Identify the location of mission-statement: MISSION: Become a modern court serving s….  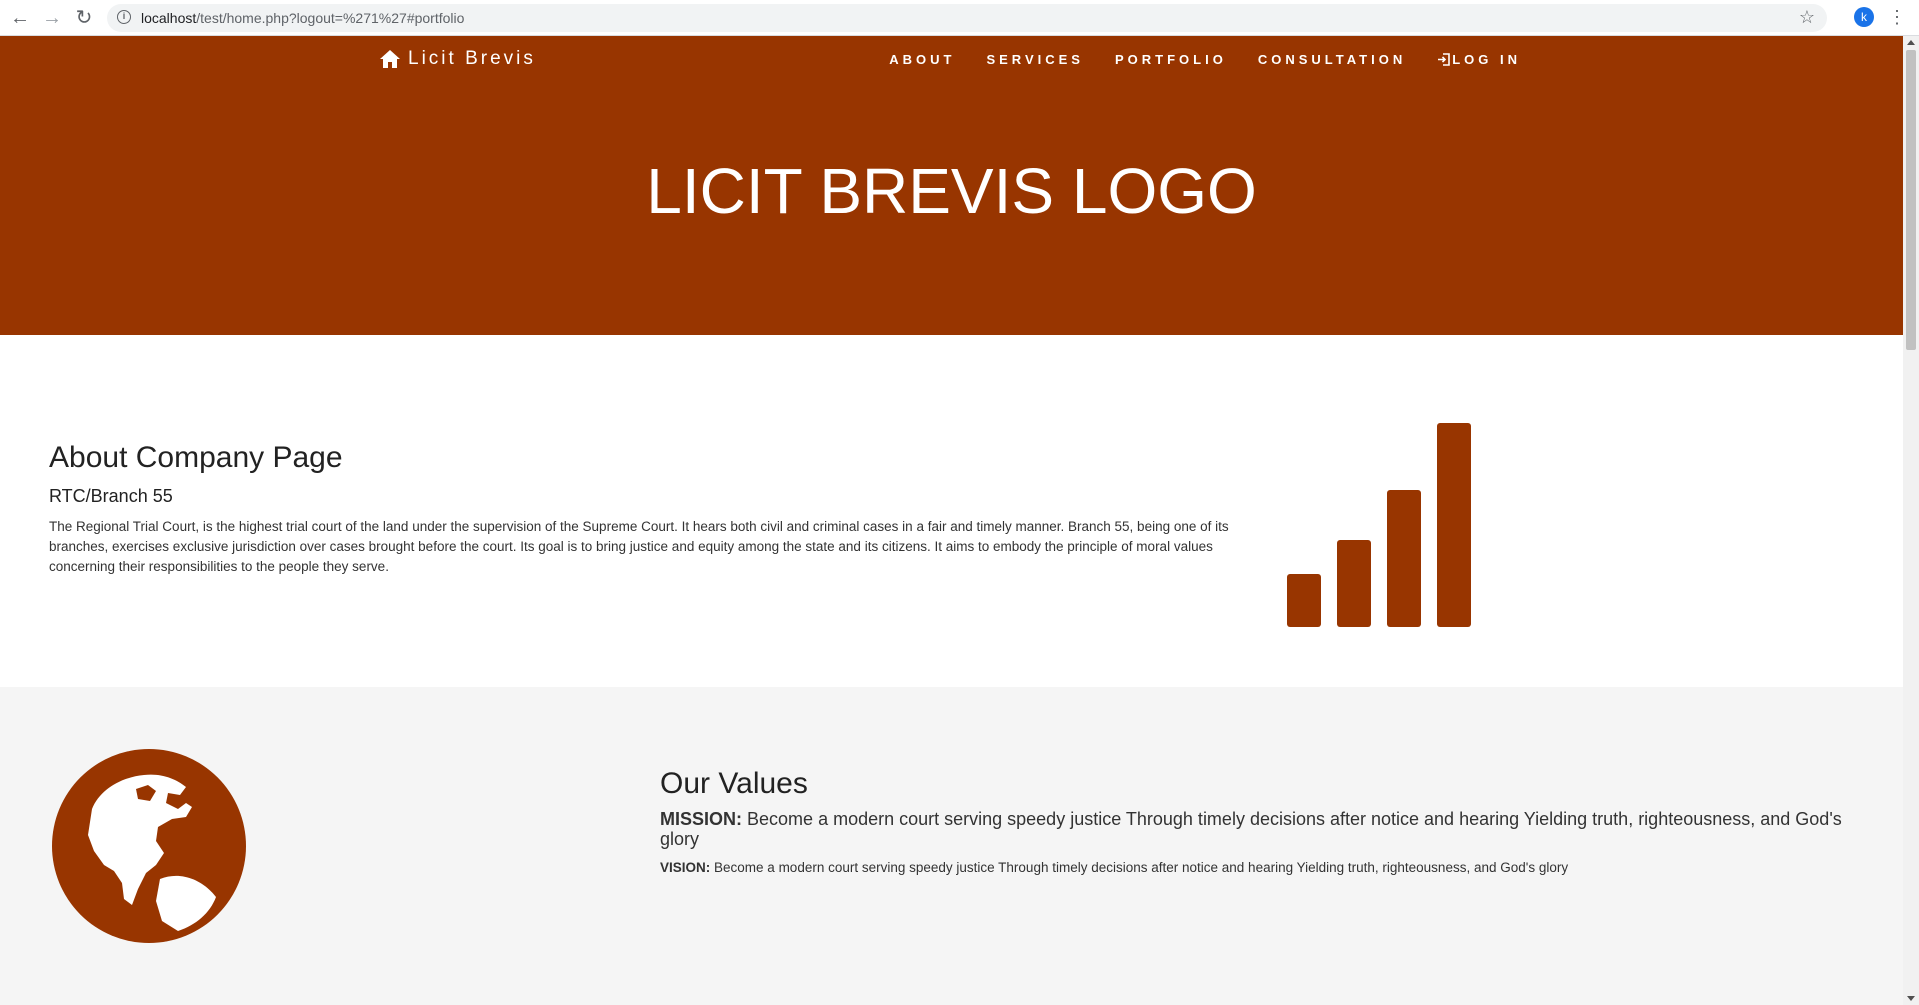
(1260, 829).